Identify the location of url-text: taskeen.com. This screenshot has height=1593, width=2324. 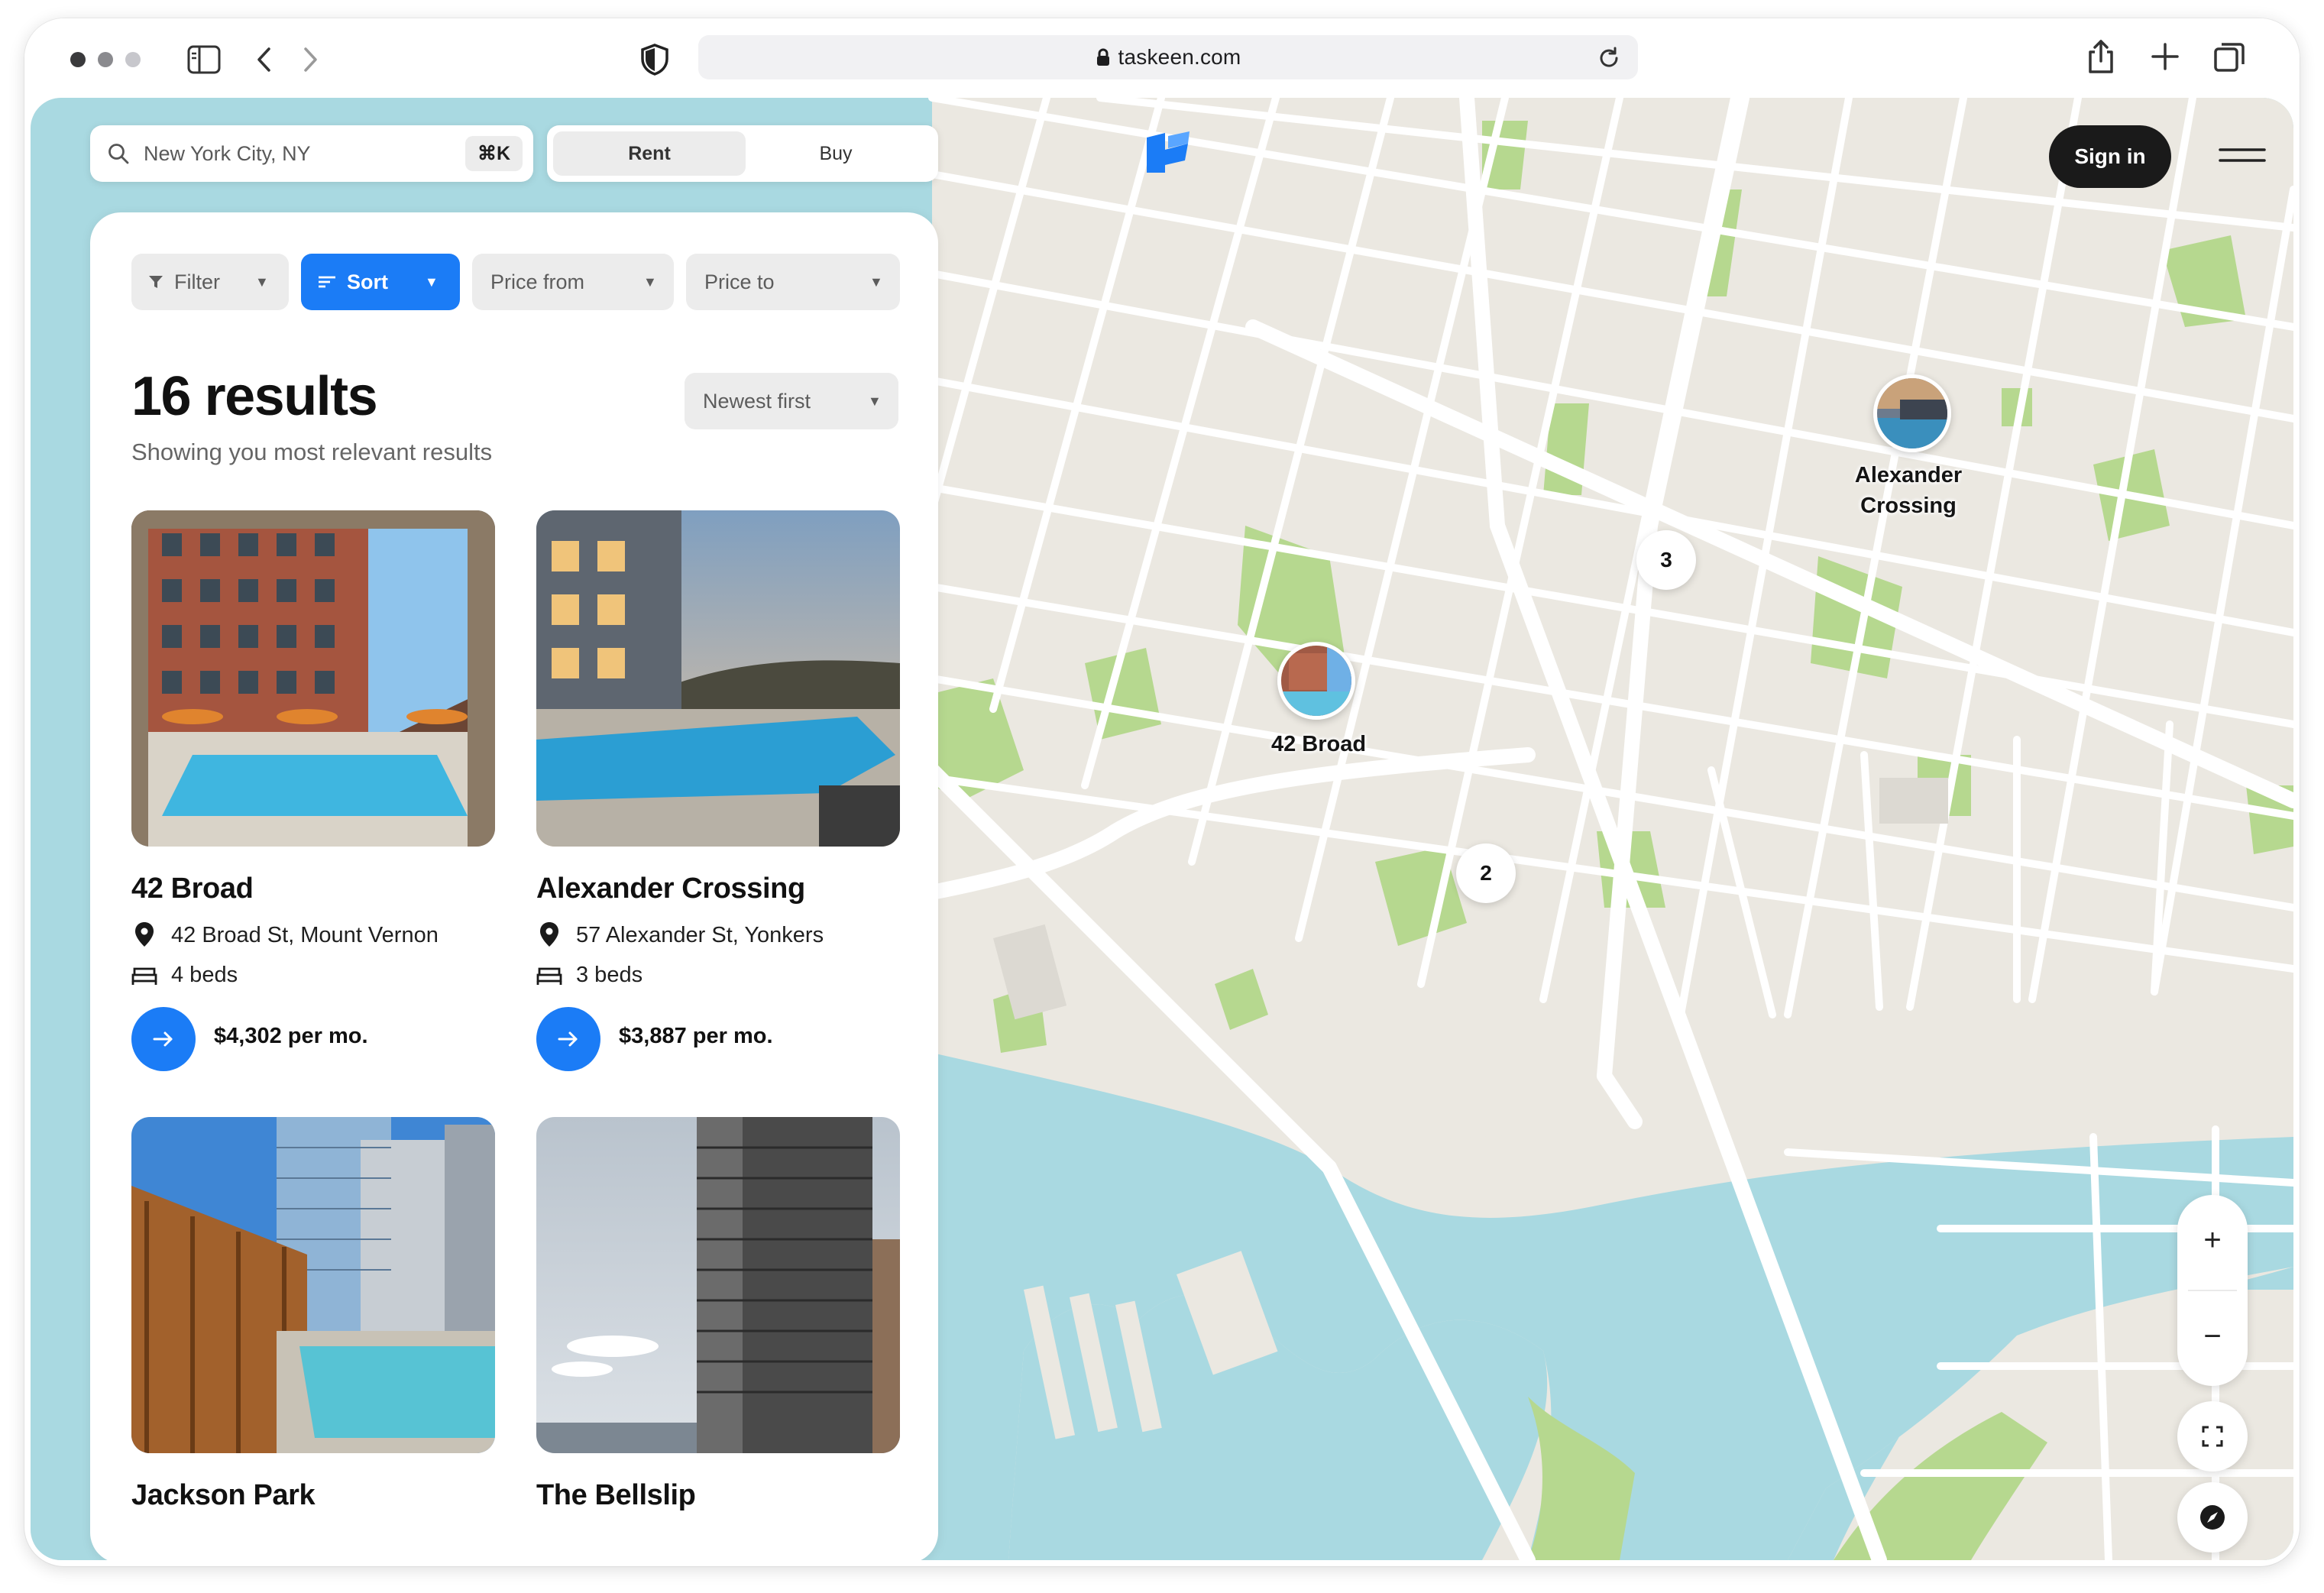
(1168, 57).